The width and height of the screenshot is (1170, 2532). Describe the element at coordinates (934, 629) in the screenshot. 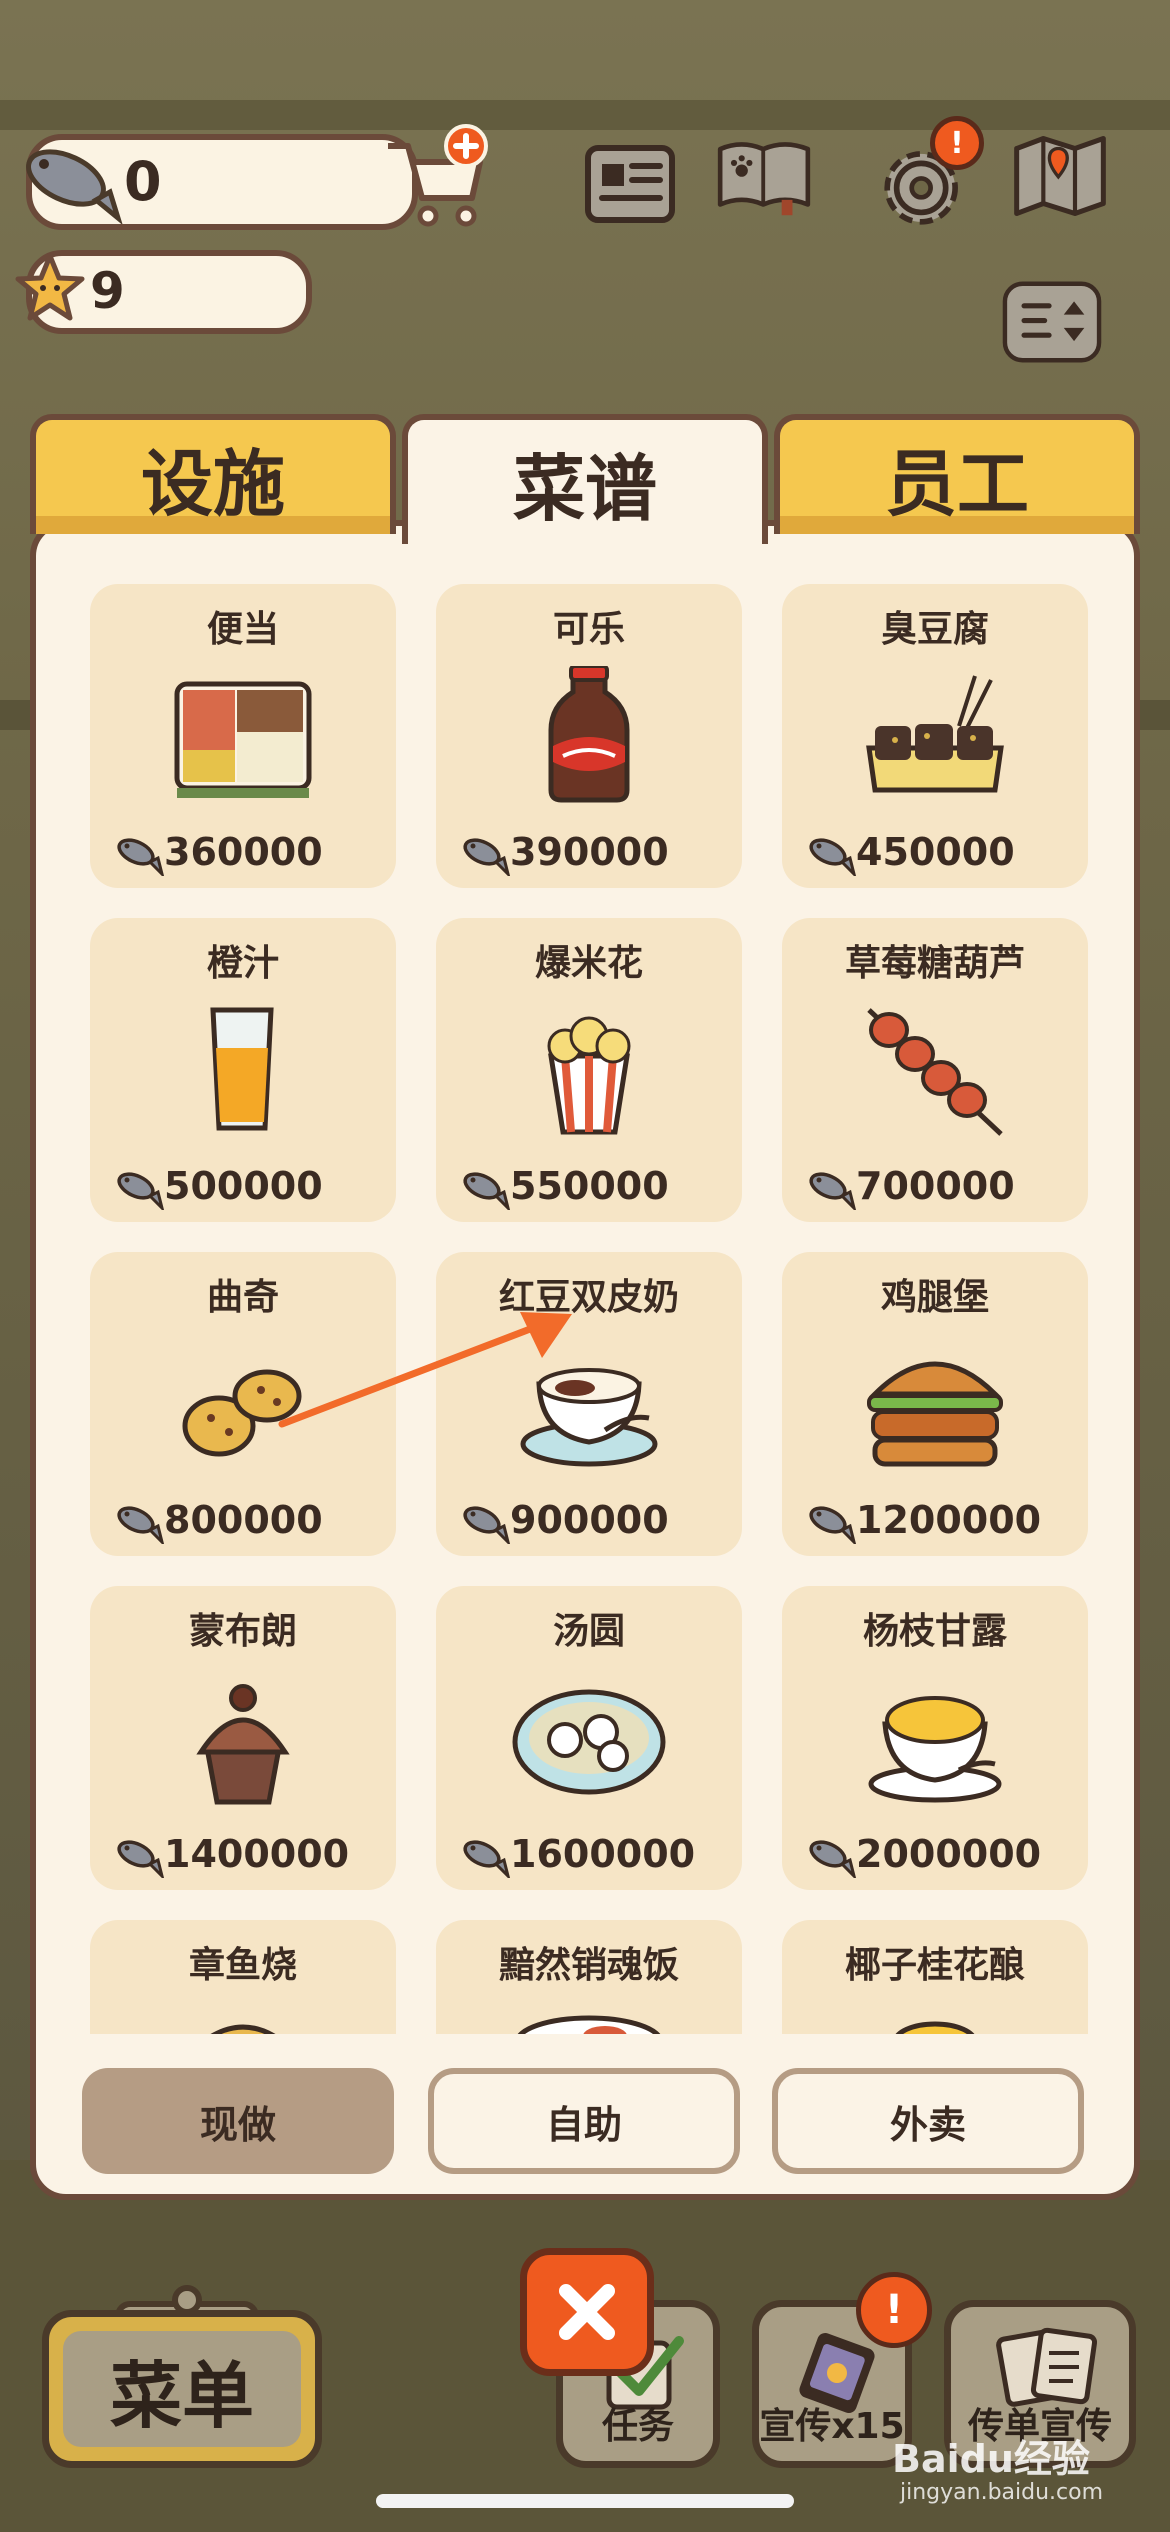

I see `recipe-name: 臭豆腐` at that location.